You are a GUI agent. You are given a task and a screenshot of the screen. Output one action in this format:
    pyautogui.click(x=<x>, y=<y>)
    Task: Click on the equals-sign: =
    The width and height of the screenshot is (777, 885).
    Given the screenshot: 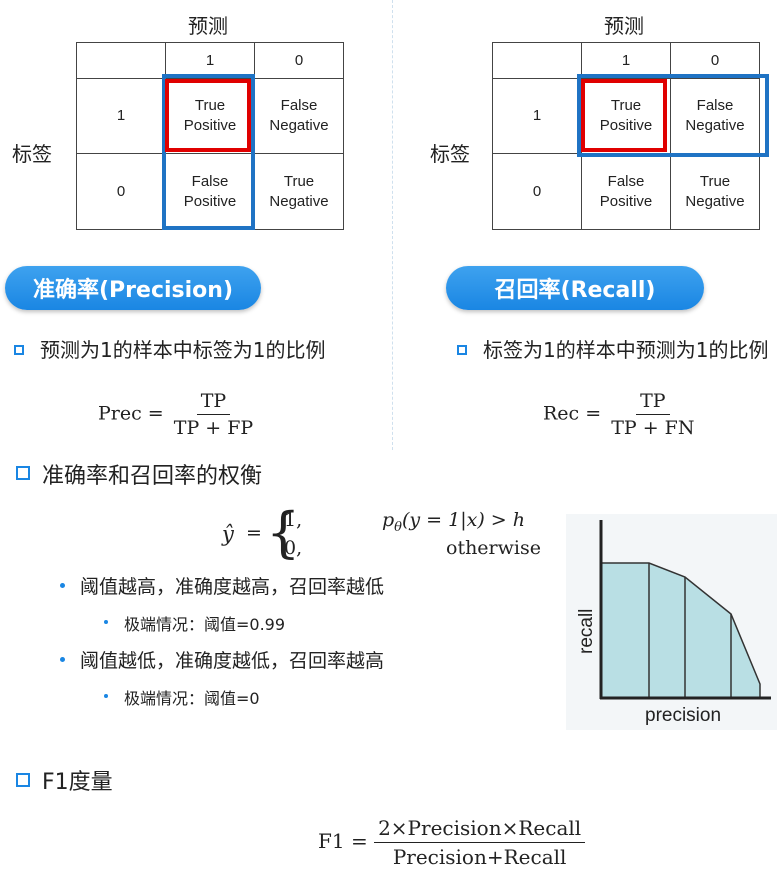 What is the action you would take?
    pyautogui.click(x=254, y=533)
    